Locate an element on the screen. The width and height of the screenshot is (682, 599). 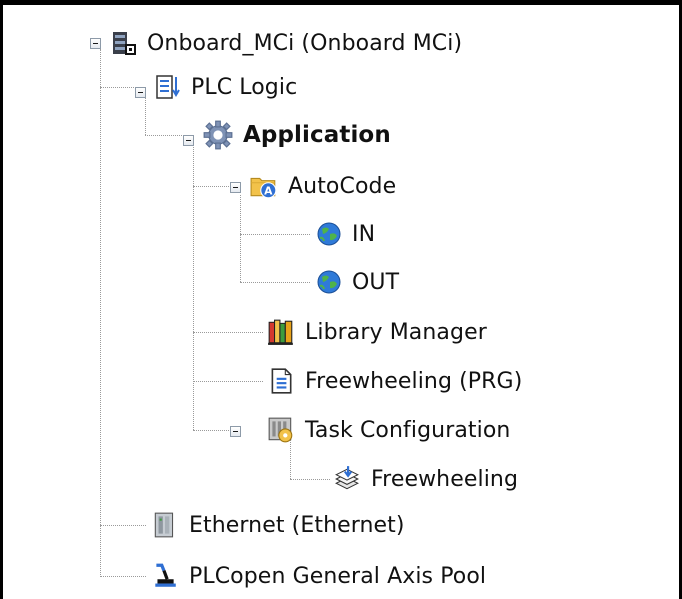
collapse-toggle-task-configuration is located at coordinates (235, 431).